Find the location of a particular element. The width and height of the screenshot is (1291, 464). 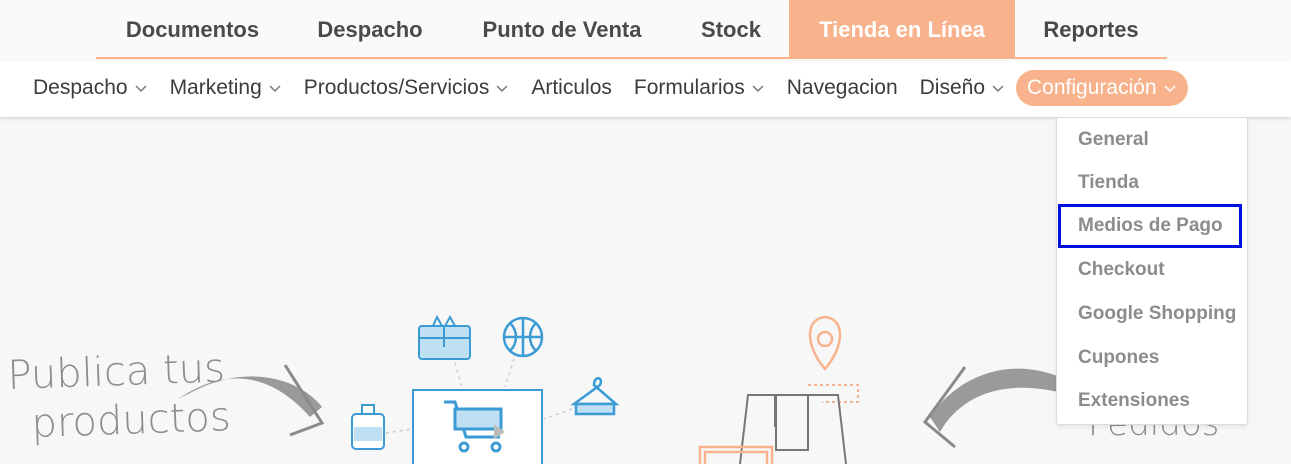

subnav-label: Navegacion is located at coordinates (842, 87).